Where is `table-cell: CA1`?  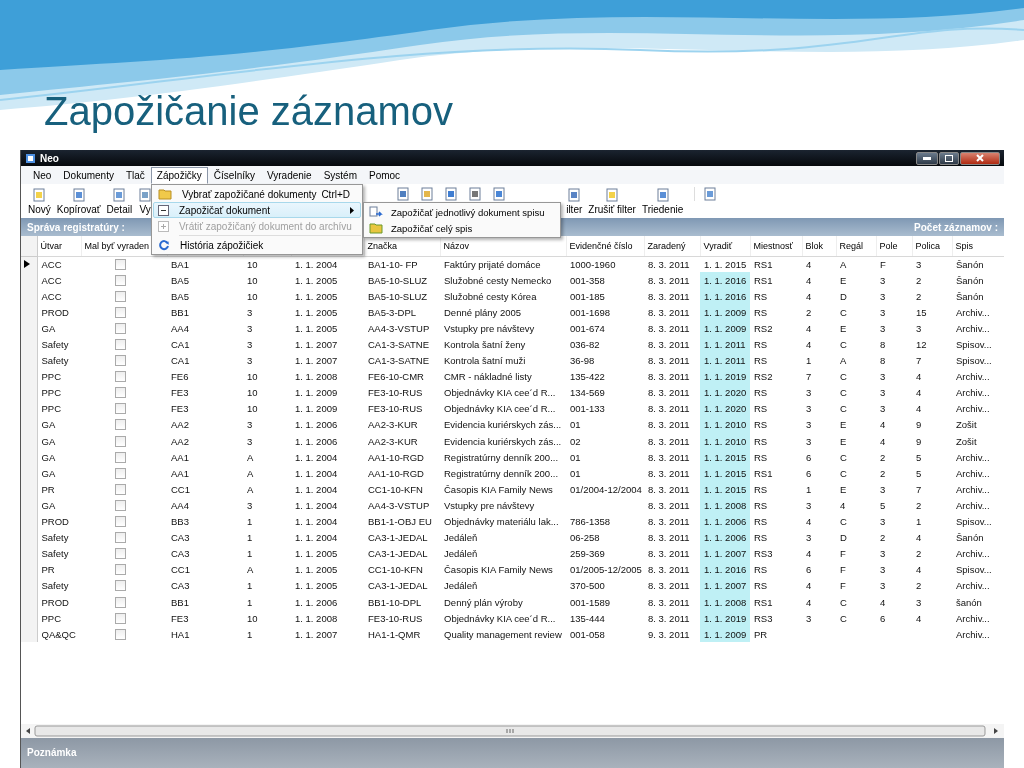 table-cell: CA1 is located at coordinates (180, 344).